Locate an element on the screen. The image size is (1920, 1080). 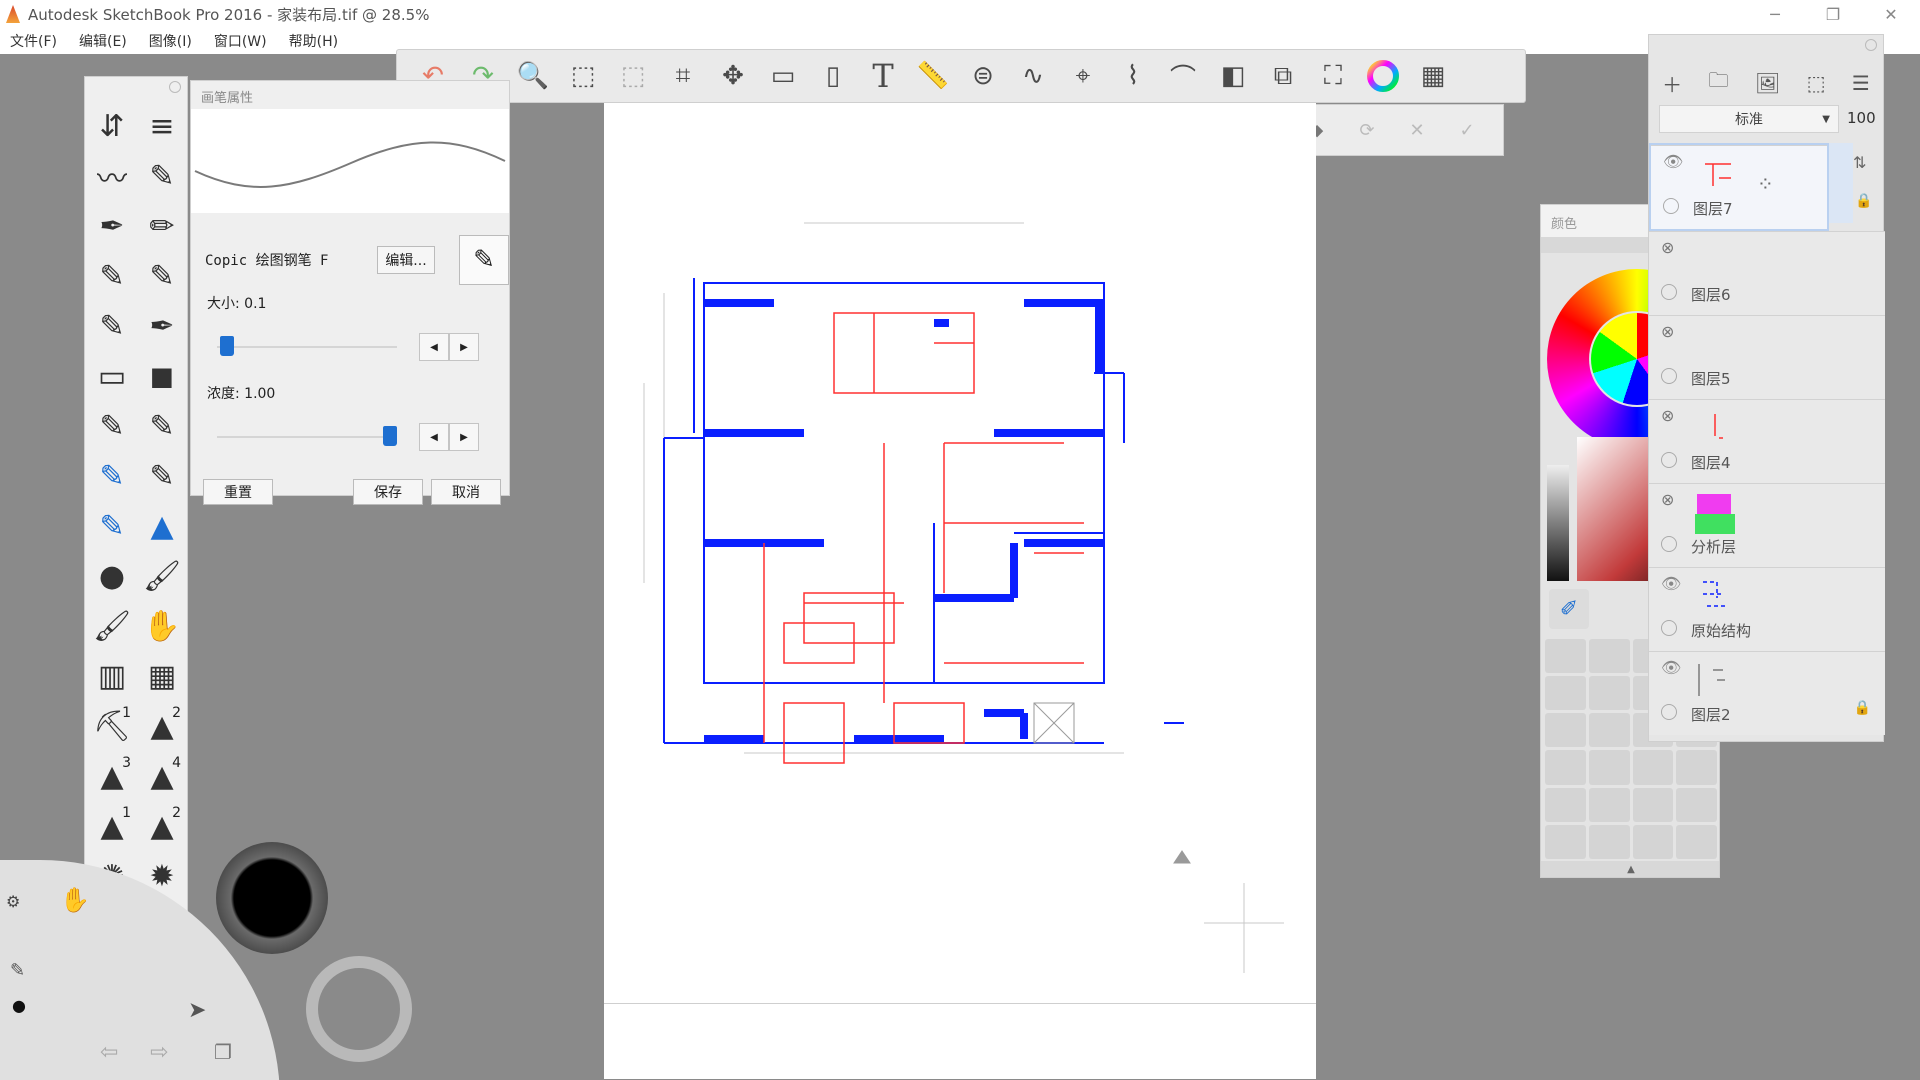
crop-icon: ⌗ is located at coordinates (683, 76).